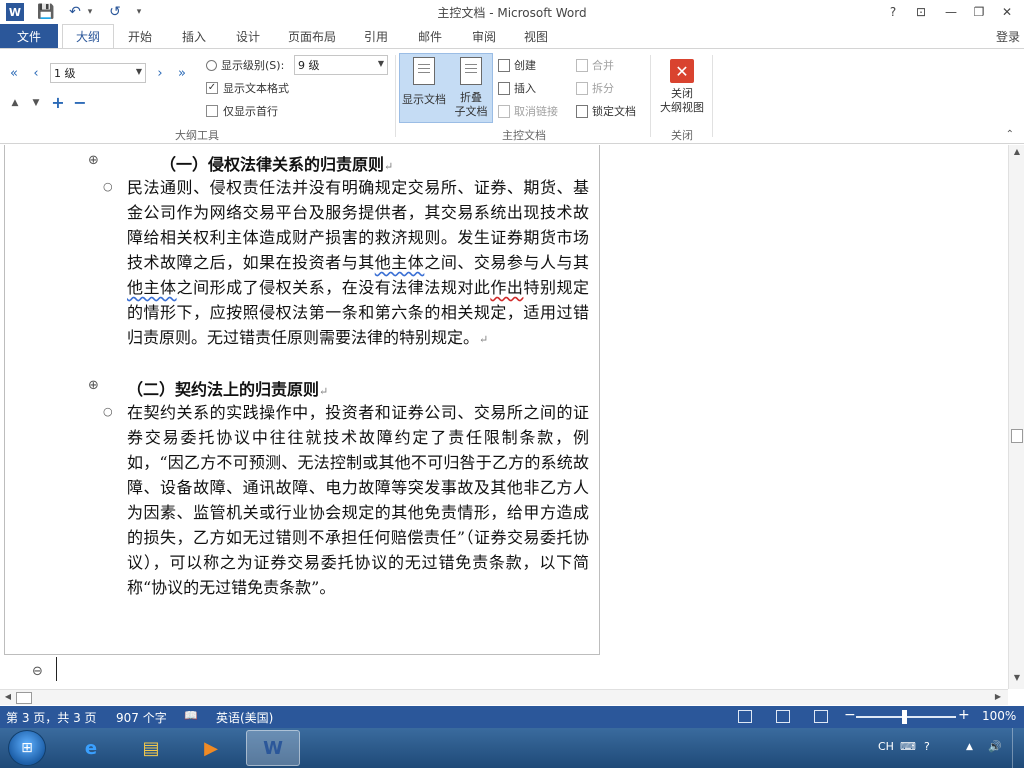 The width and height of the screenshot is (1024, 768). I want to click on zoom-out-button: −, so click(850, 715).